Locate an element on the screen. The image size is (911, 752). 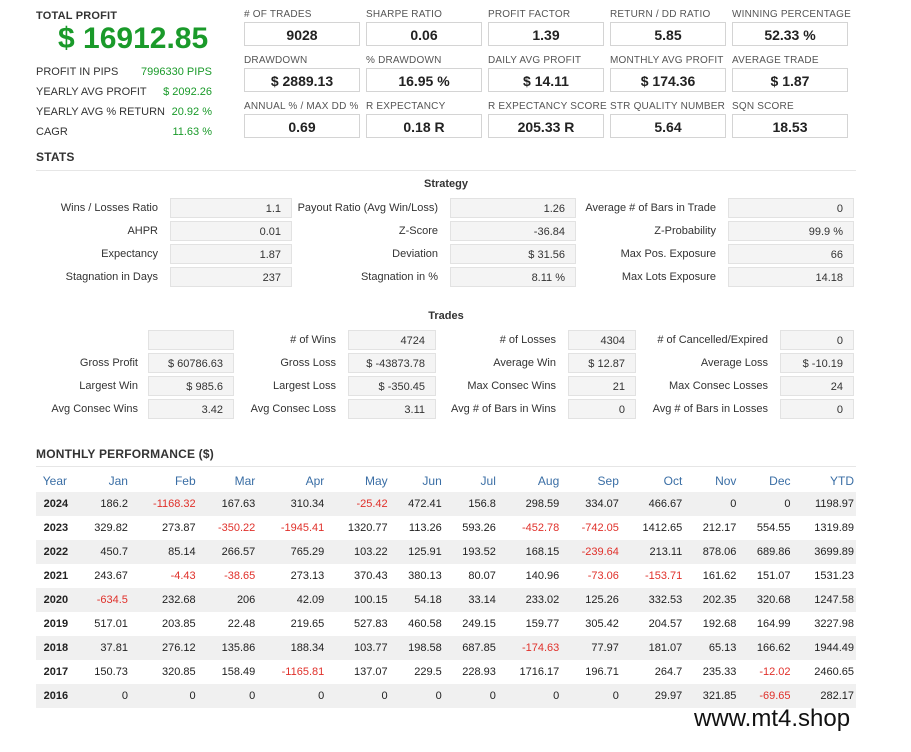
month-value-cell: 249.15 is located at coordinates (470, 624).